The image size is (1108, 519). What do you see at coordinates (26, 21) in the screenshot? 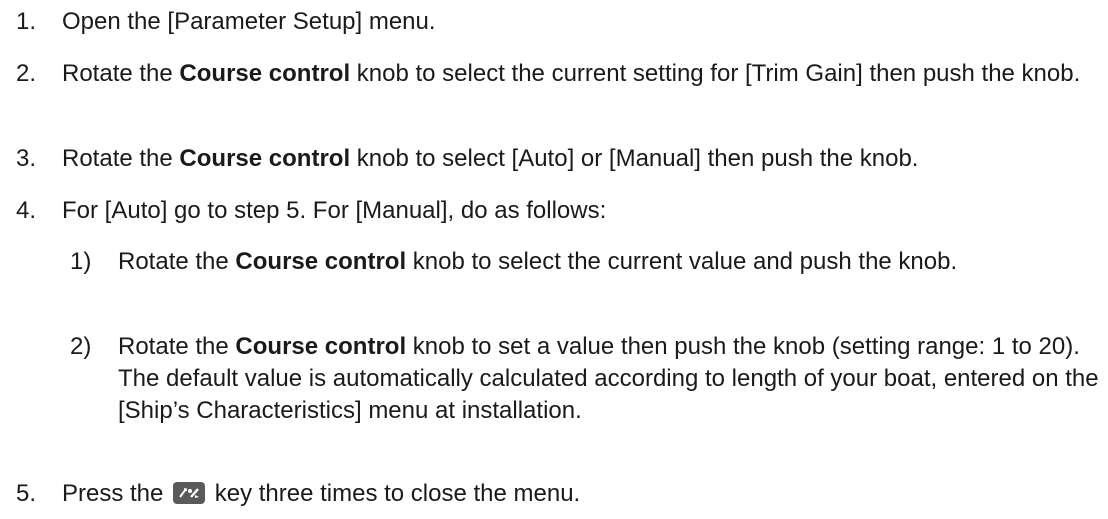
I see `step-number: 1.` at bounding box center [26, 21].